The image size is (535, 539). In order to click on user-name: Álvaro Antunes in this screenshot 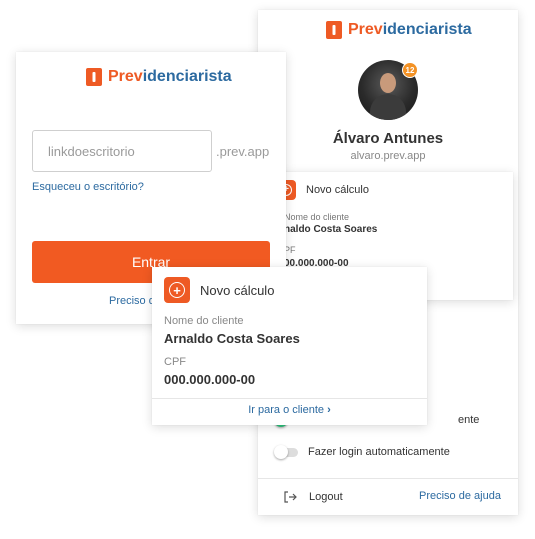, I will do `click(388, 138)`.